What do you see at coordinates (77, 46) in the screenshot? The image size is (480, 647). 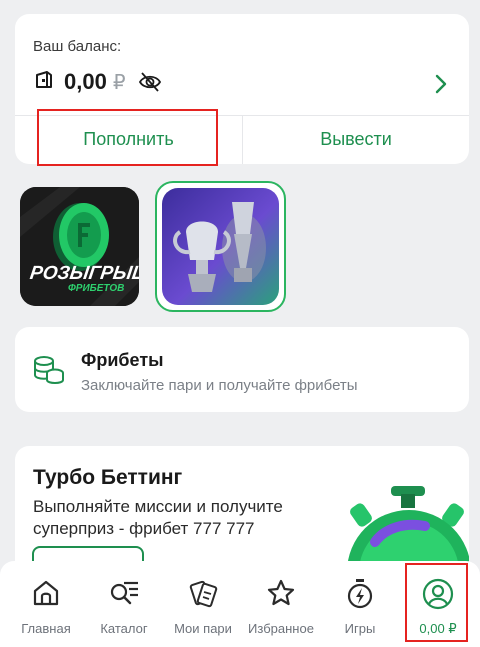 I see `balance-label: Ваш баланс:` at bounding box center [77, 46].